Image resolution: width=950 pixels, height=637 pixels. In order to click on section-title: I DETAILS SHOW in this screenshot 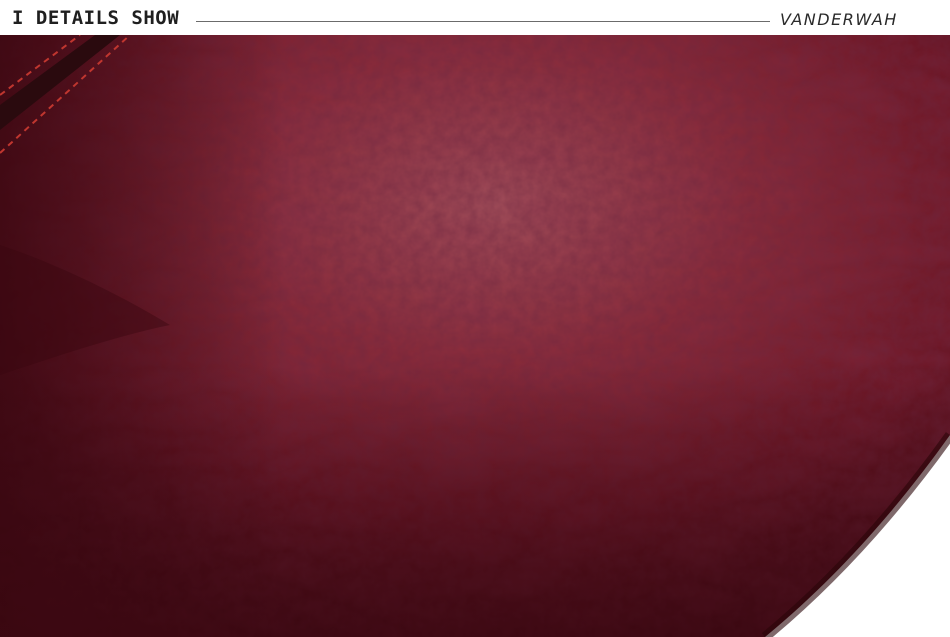, I will do `click(96, 18)`.